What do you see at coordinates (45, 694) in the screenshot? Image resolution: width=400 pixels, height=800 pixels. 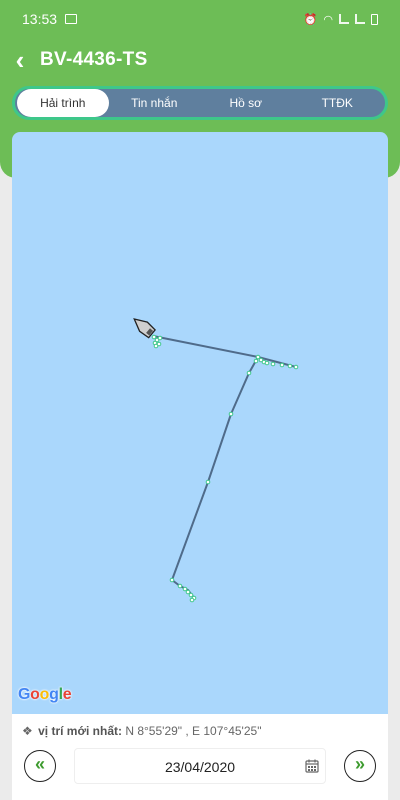 I see `google-logo: Google` at bounding box center [45, 694].